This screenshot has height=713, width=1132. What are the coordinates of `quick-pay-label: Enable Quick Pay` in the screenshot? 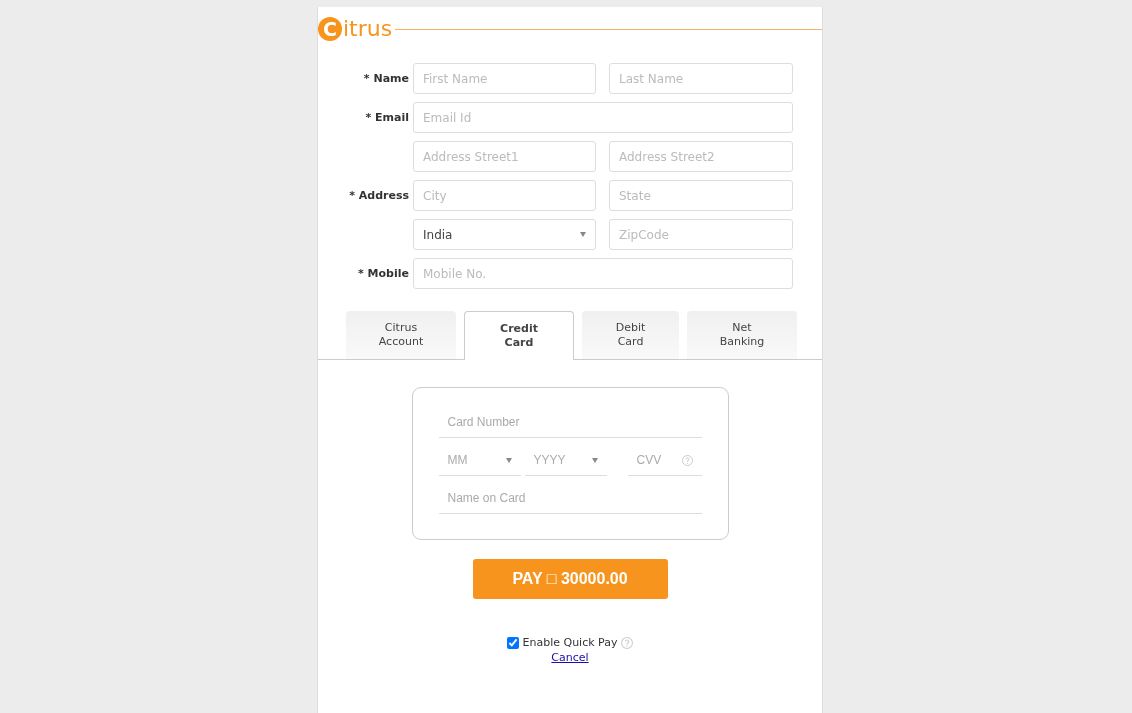 It's located at (570, 642).